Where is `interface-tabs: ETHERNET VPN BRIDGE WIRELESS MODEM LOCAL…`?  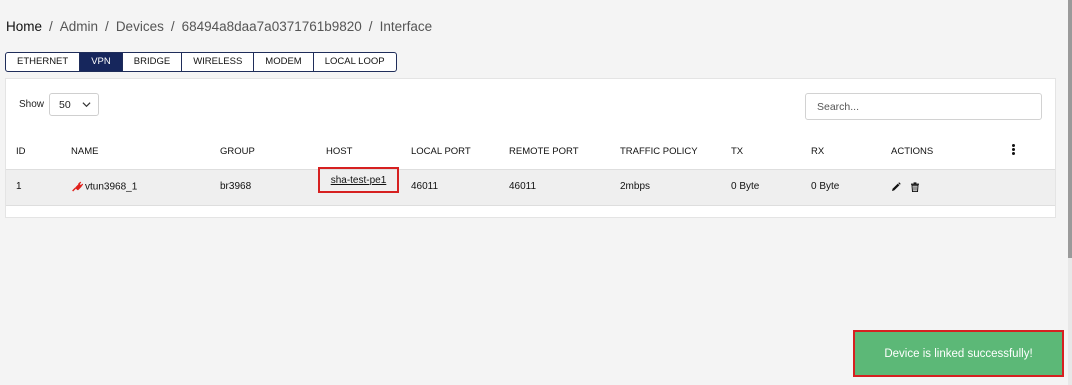
interface-tabs: ETHERNET VPN BRIDGE WIRELESS MODEM LOCAL… is located at coordinates (201, 62).